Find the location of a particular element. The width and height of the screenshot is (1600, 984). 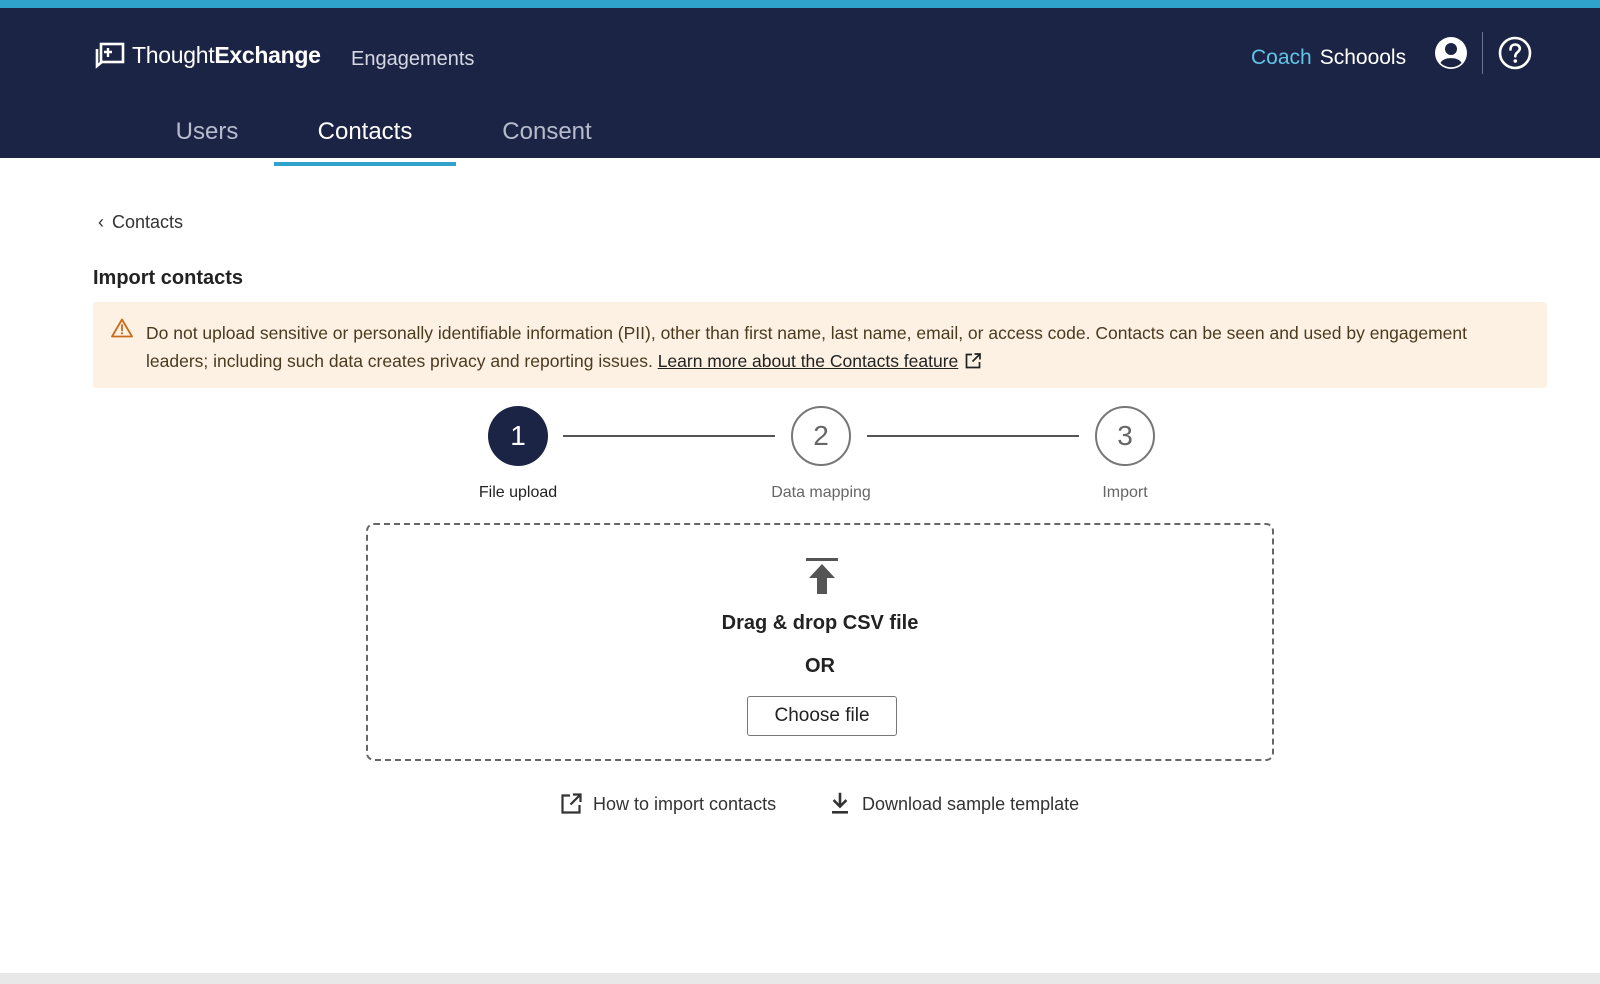

user-account-icon is located at coordinates (1451, 53).